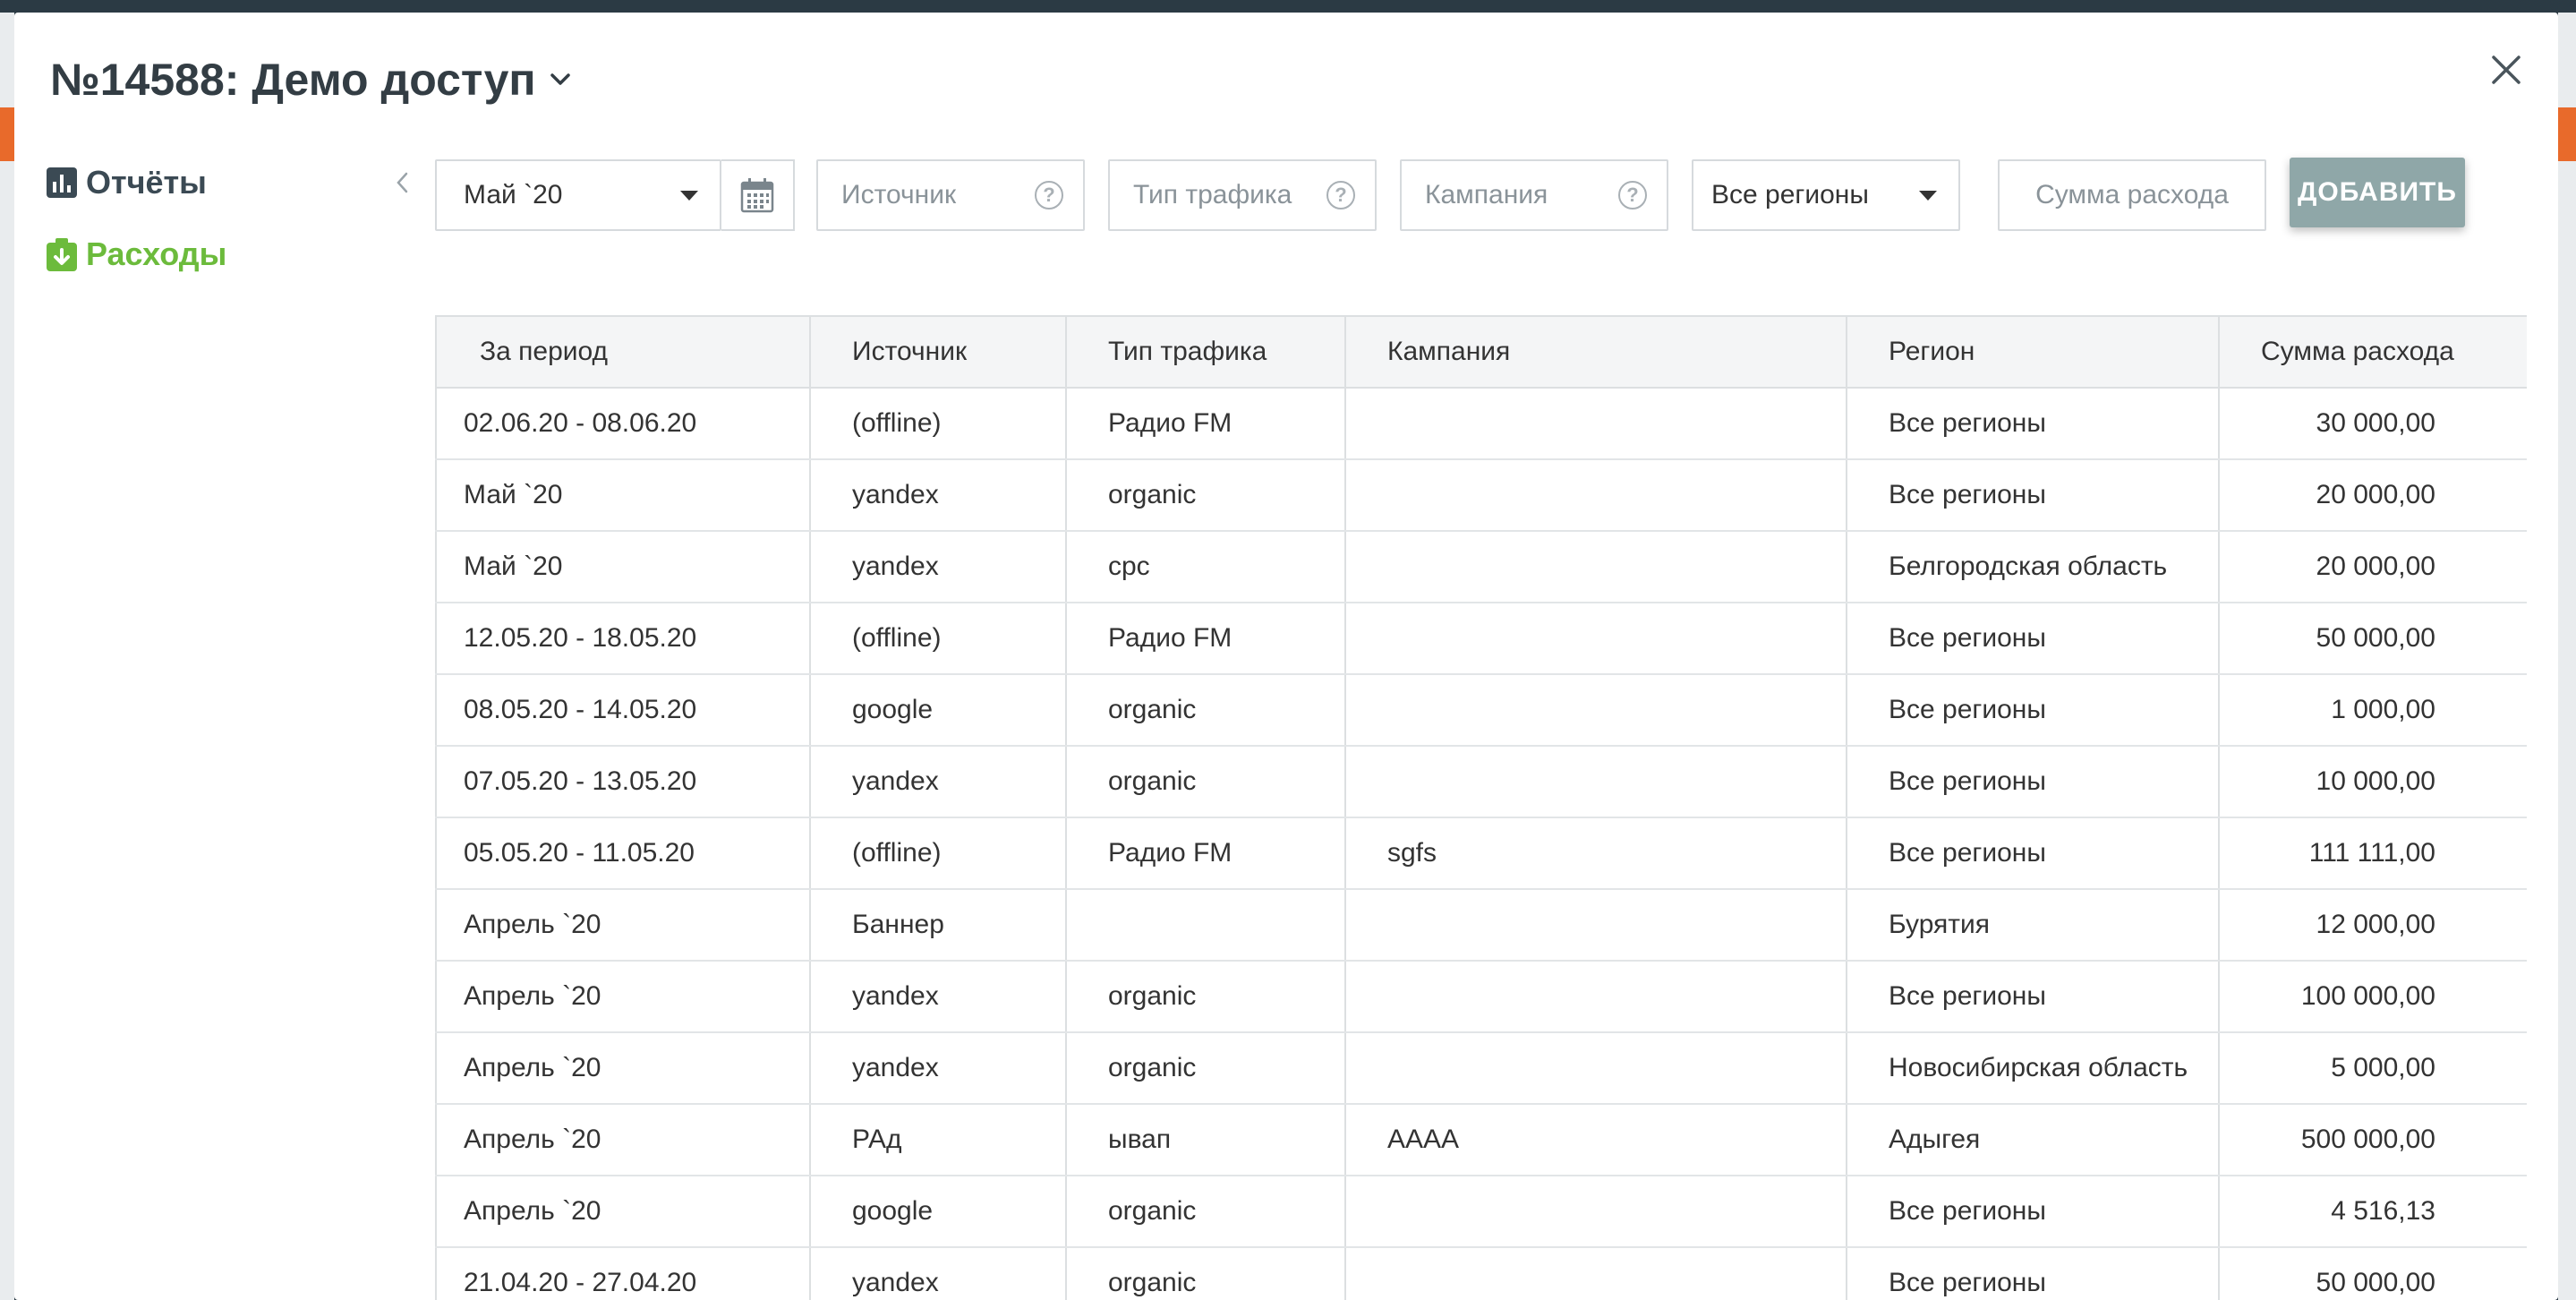  I want to click on header-campaign: Кампания, so click(1595, 352).